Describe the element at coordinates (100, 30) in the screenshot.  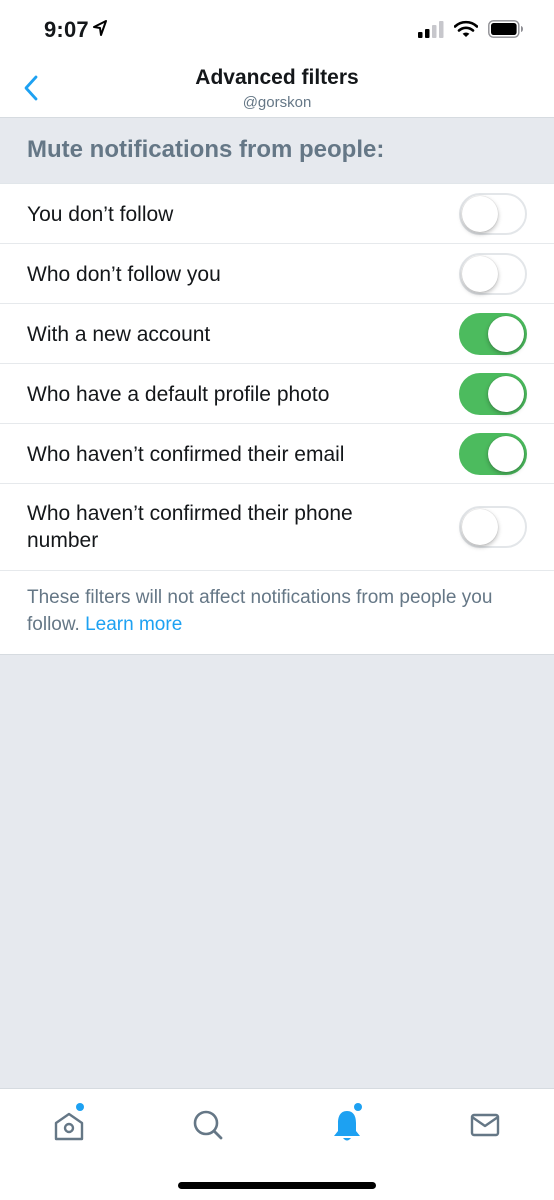
I see `location-arrow-icon` at that location.